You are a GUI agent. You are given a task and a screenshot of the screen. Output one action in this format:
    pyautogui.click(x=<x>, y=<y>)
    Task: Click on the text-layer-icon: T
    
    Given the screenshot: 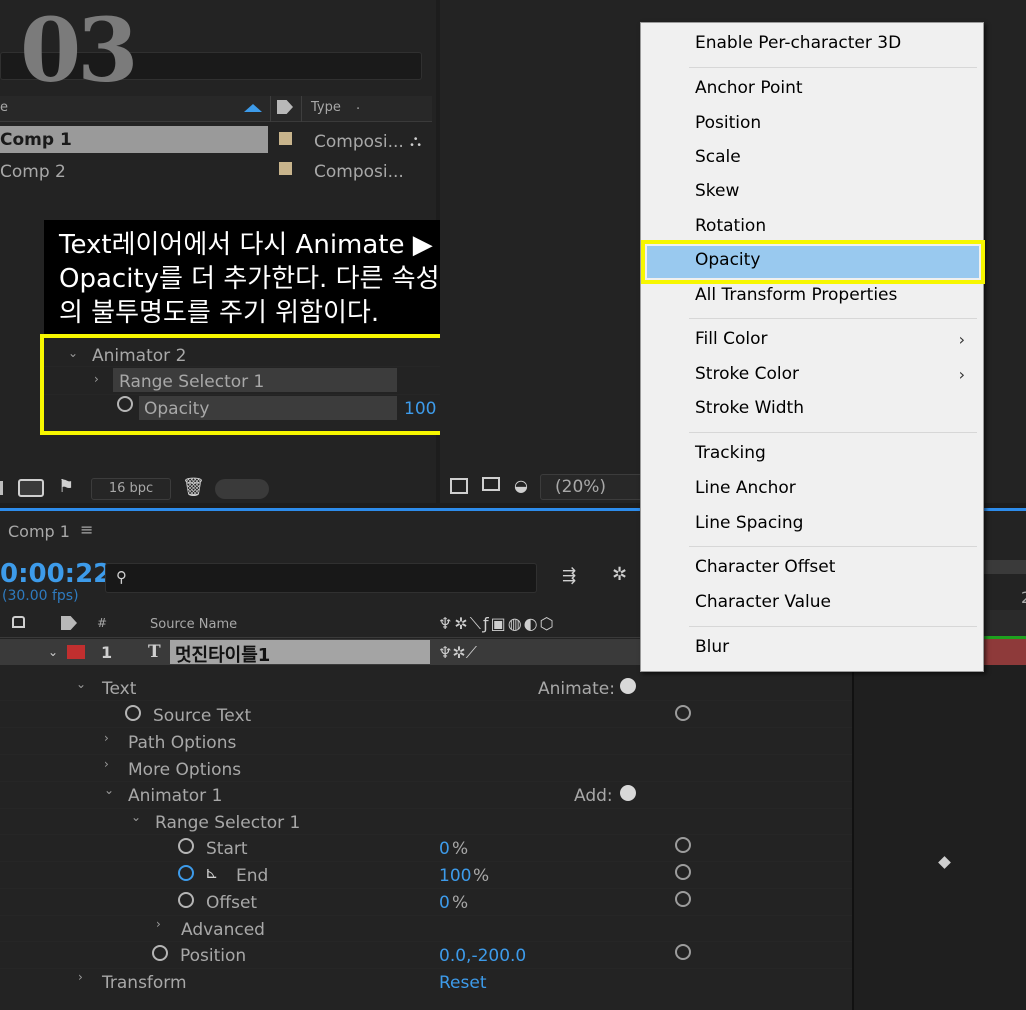 What is the action you would take?
    pyautogui.click(x=154, y=652)
    